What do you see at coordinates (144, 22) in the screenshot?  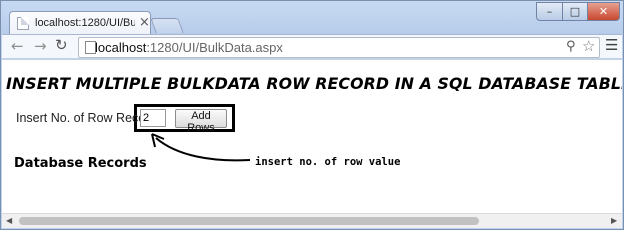 I see `tab-close-icon: ×` at bounding box center [144, 22].